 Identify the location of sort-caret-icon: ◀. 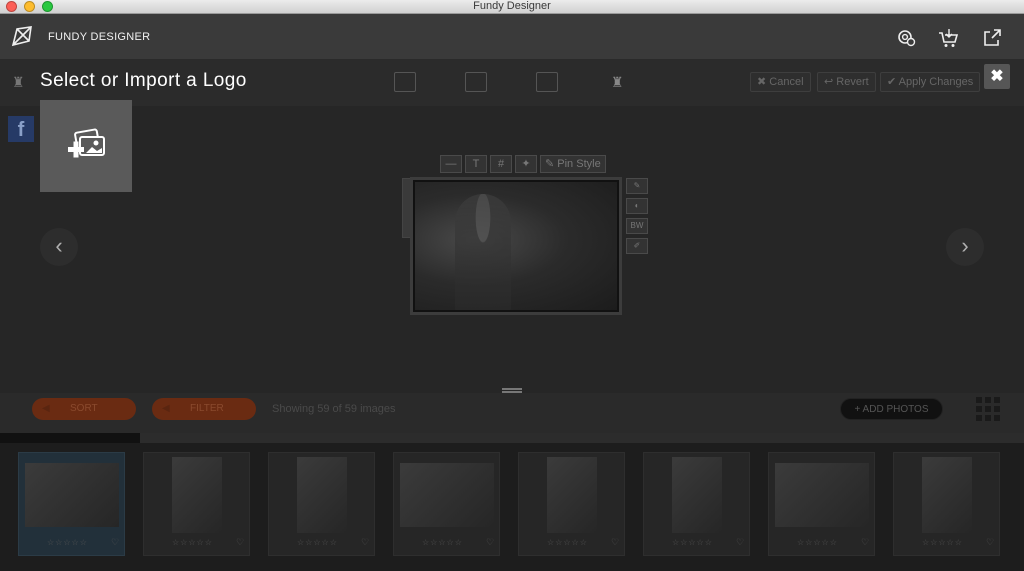
(46, 408).